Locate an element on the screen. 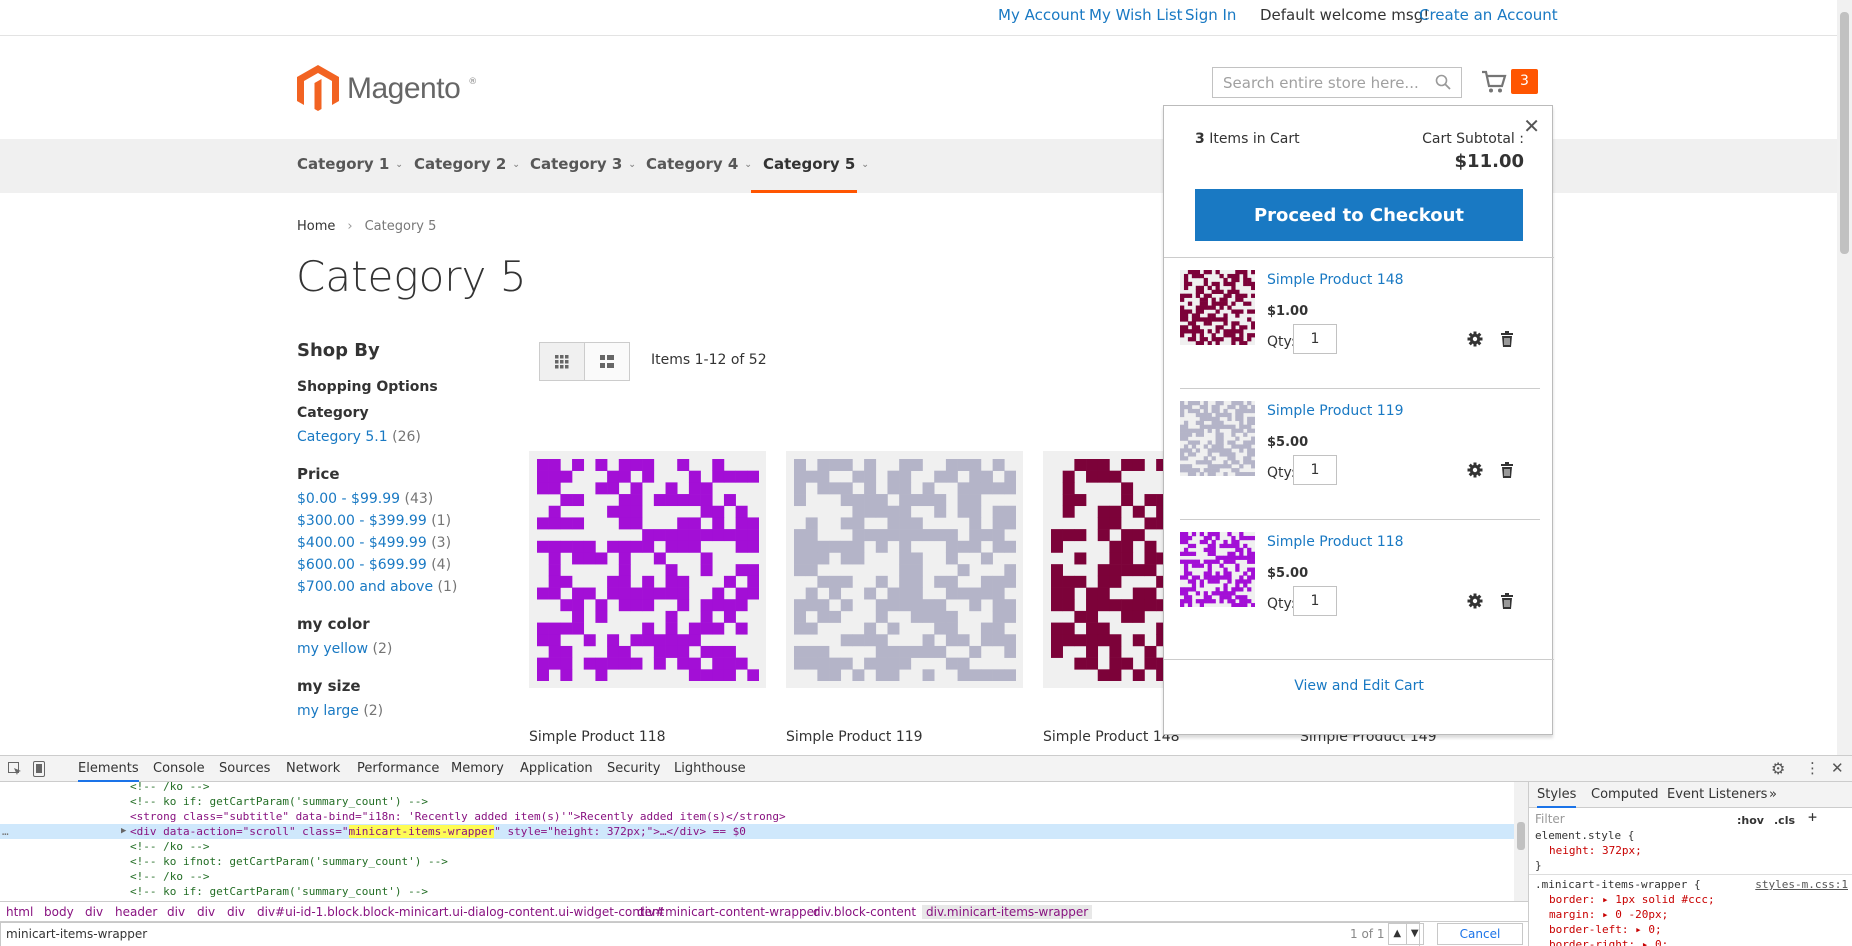 This screenshot has width=1852, height=946. filter-option-price: $0.00 - $99.99 (43) is located at coordinates (397, 499).